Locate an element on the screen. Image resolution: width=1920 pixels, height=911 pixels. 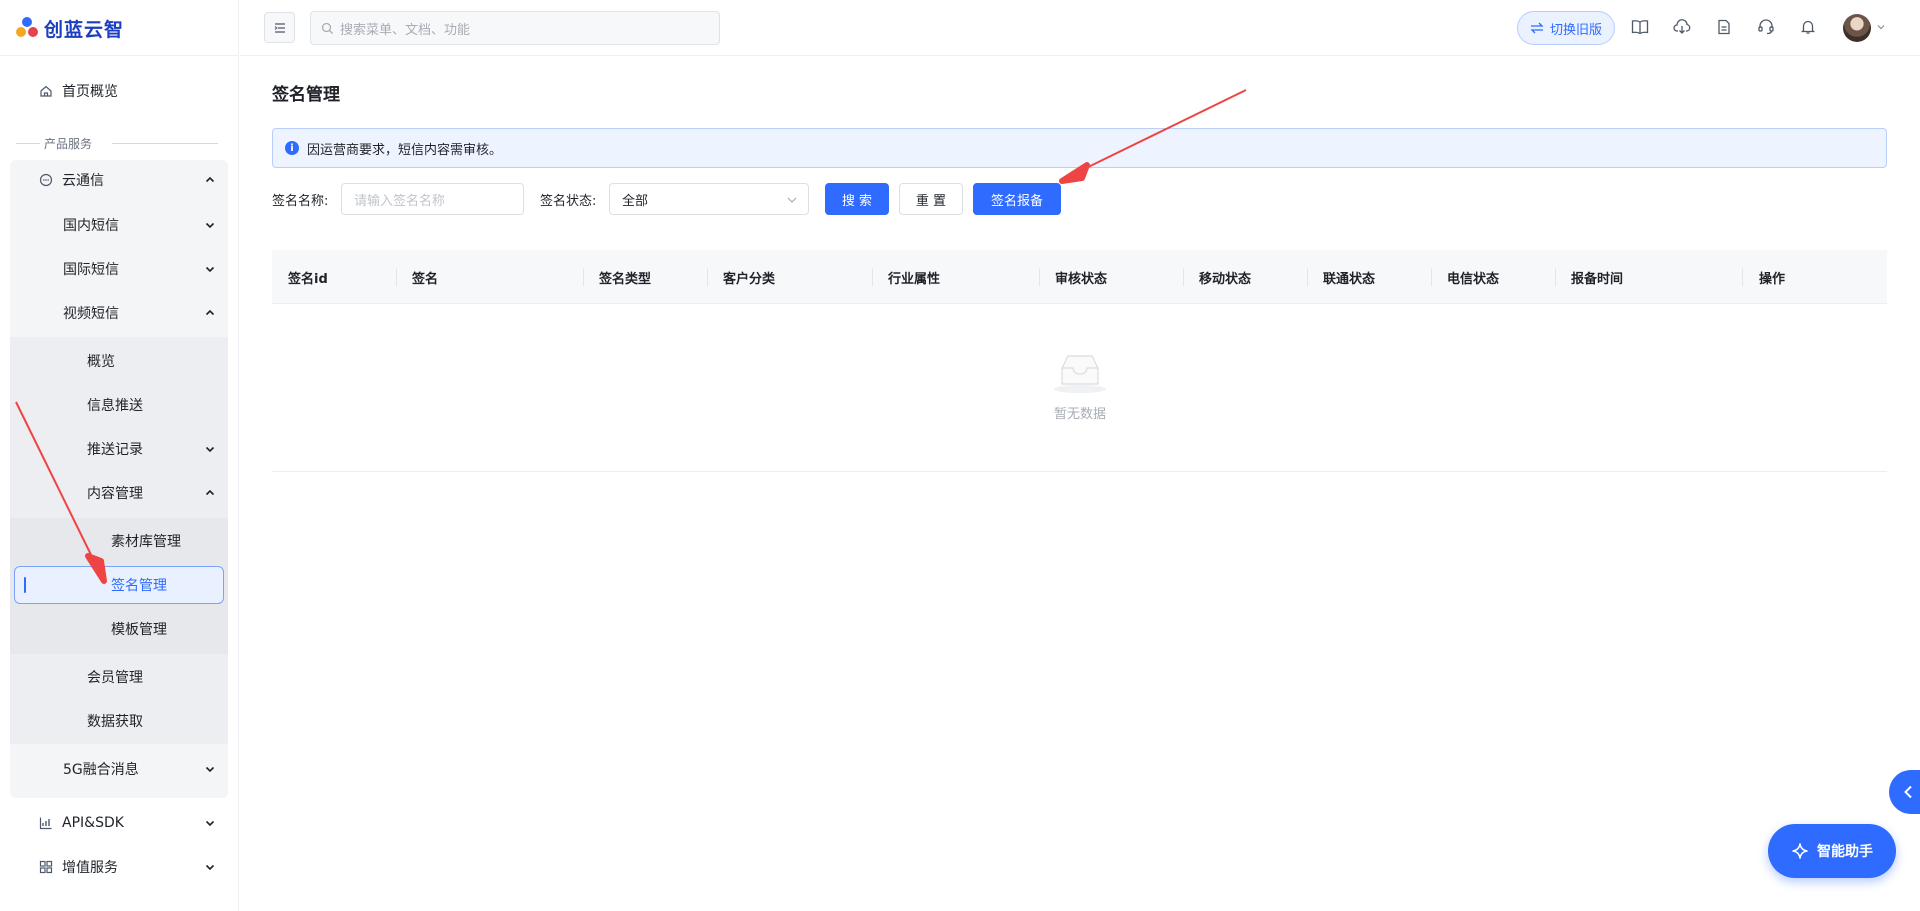
sidebar-item-value-added: 增值服务 is located at coordinates (133, 867).